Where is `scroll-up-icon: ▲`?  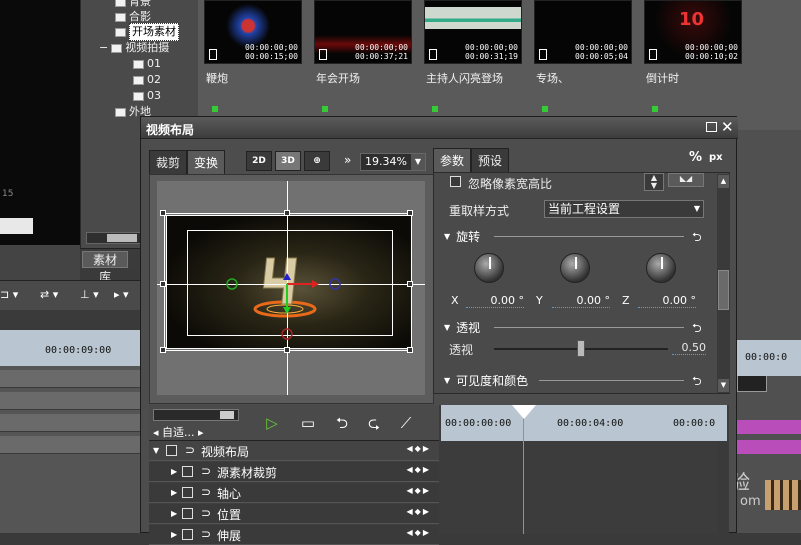
scroll-up-icon: ▲ is located at coordinates (723, 181).